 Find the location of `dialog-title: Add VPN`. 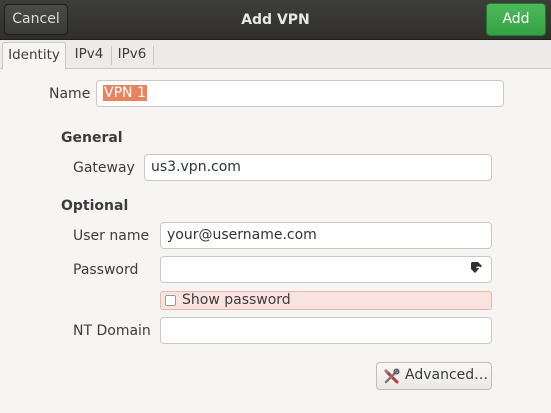

dialog-title: Add VPN is located at coordinates (275, 20).